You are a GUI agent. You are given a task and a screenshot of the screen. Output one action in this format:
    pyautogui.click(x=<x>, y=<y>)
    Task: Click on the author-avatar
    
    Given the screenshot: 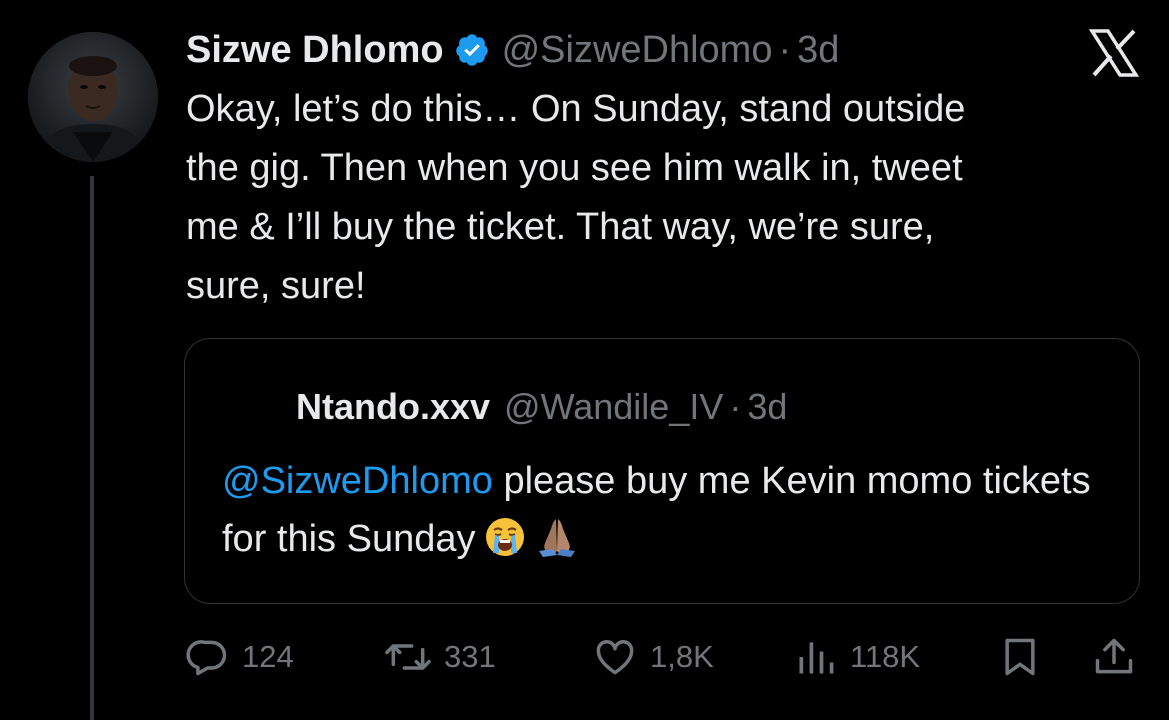 What is the action you would take?
    pyautogui.click(x=93, y=97)
    